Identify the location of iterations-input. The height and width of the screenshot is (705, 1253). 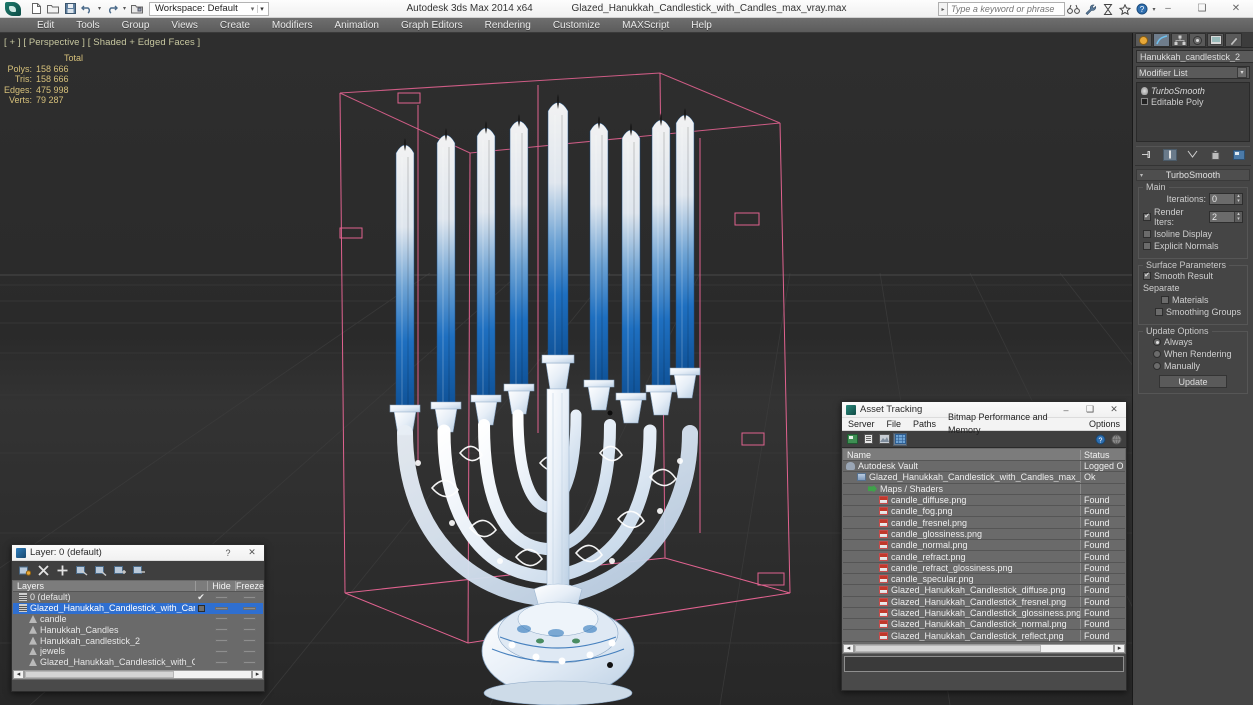
(1222, 199).